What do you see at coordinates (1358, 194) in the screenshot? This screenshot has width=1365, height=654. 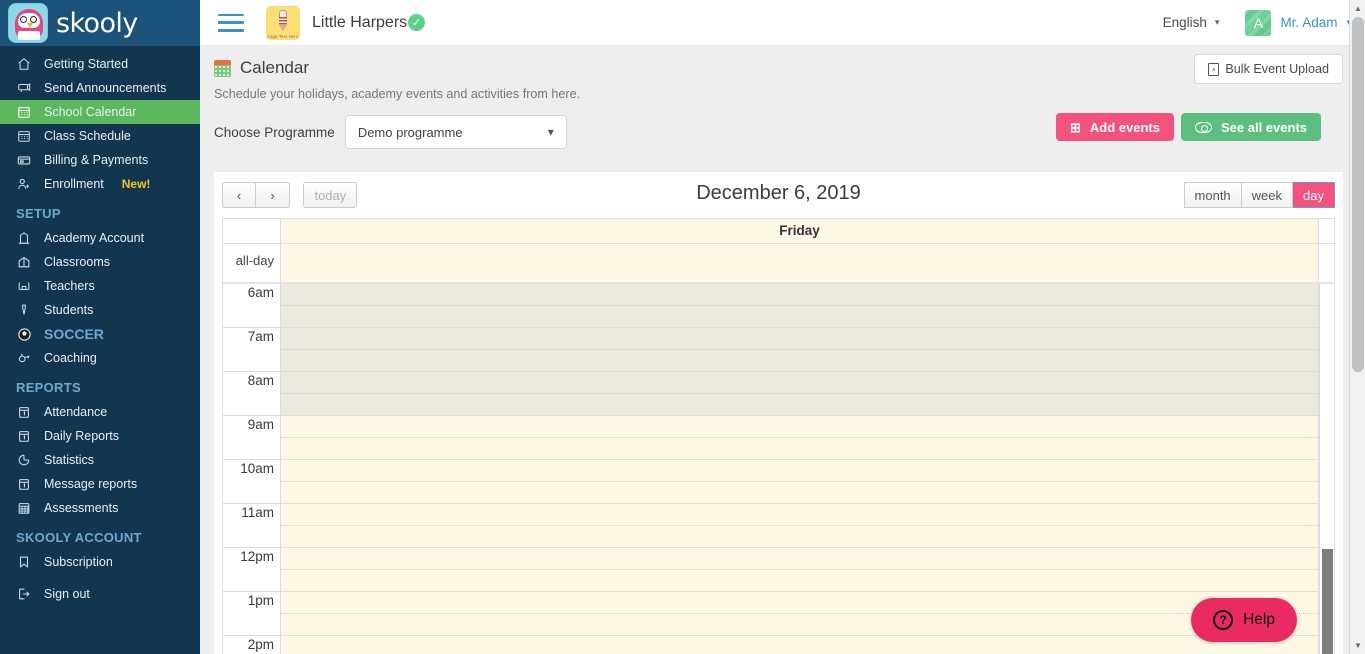 I see `page-scrollbar-thumb` at bounding box center [1358, 194].